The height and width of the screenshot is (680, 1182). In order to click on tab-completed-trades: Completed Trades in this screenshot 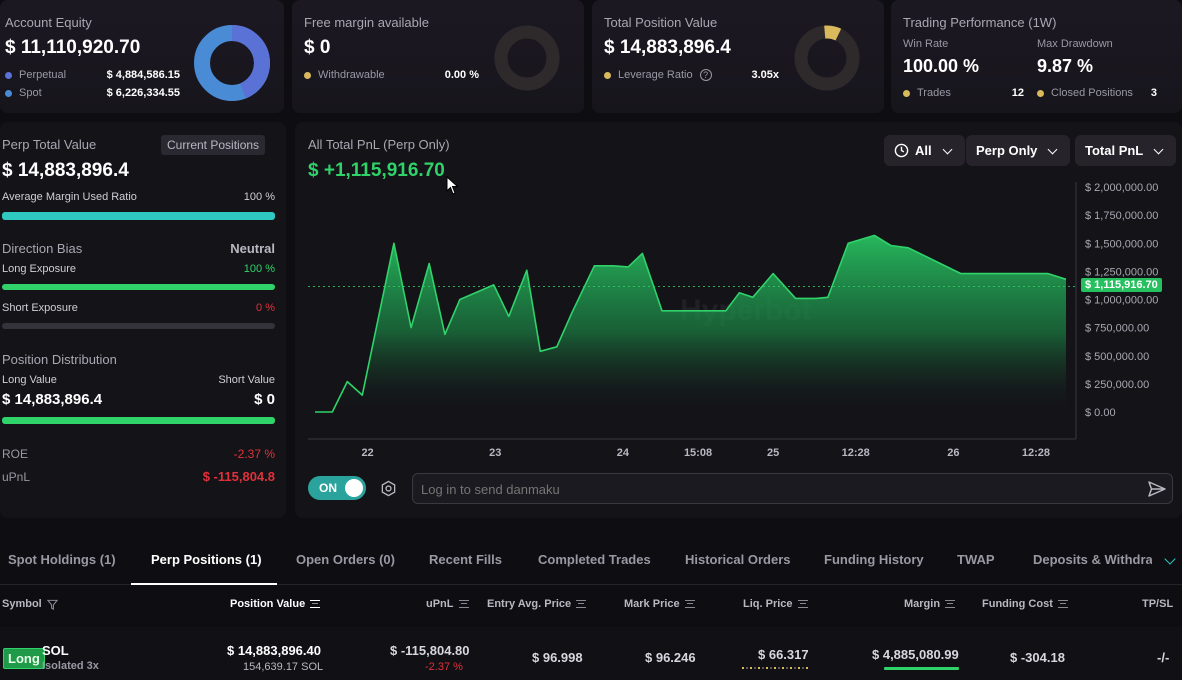, I will do `click(594, 559)`.